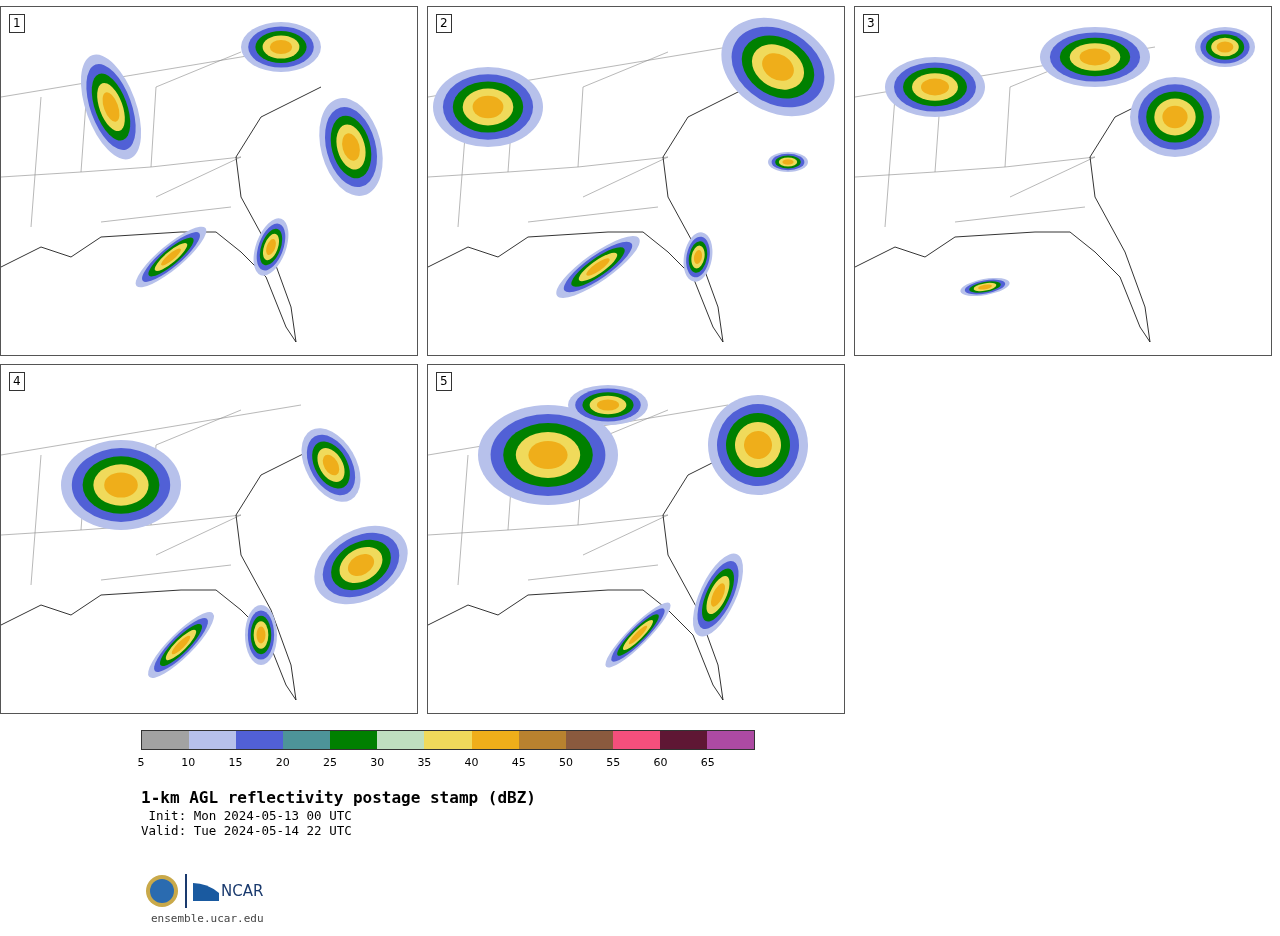  What do you see at coordinates (235, 762) in the screenshot?
I see `tick-label: 15` at bounding box center [235, 762].